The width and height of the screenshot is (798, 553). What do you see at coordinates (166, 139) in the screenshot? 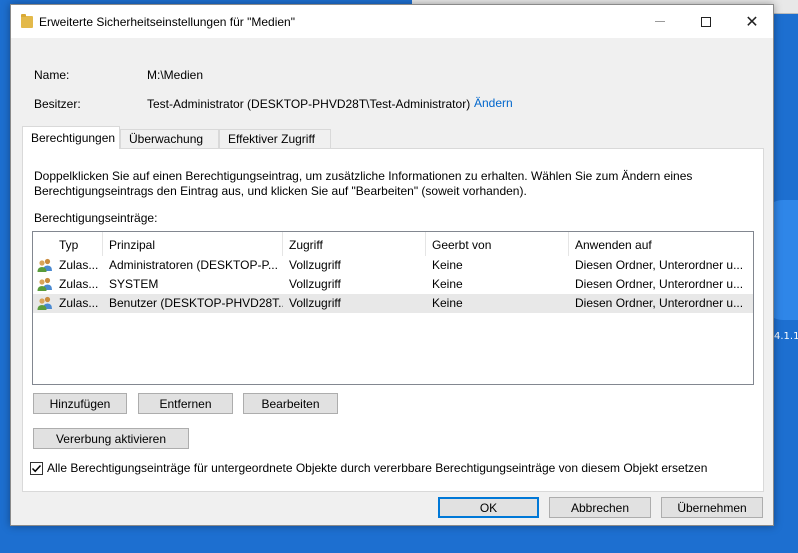
I see `tab-auditing-label: Überwachung` at bounding box center [166, 139].